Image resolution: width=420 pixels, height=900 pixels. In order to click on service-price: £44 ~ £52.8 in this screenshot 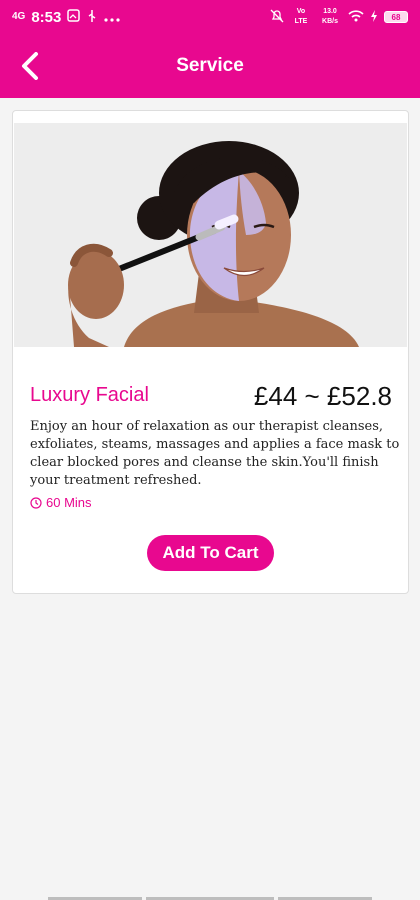, I will do `click(322, 396)`.